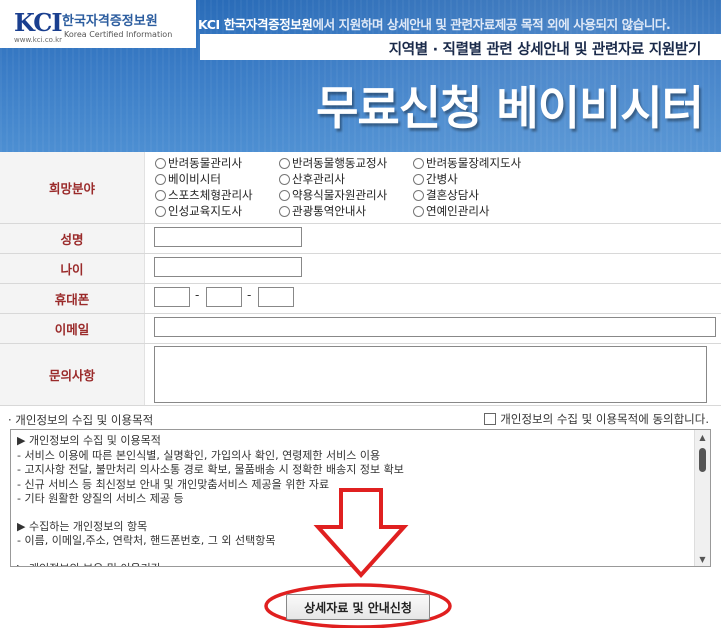  I want to click on subtitle: 지역별 · 직렬별 관련 상세안내 및 관련자료 지원받기, so click(545, 50).